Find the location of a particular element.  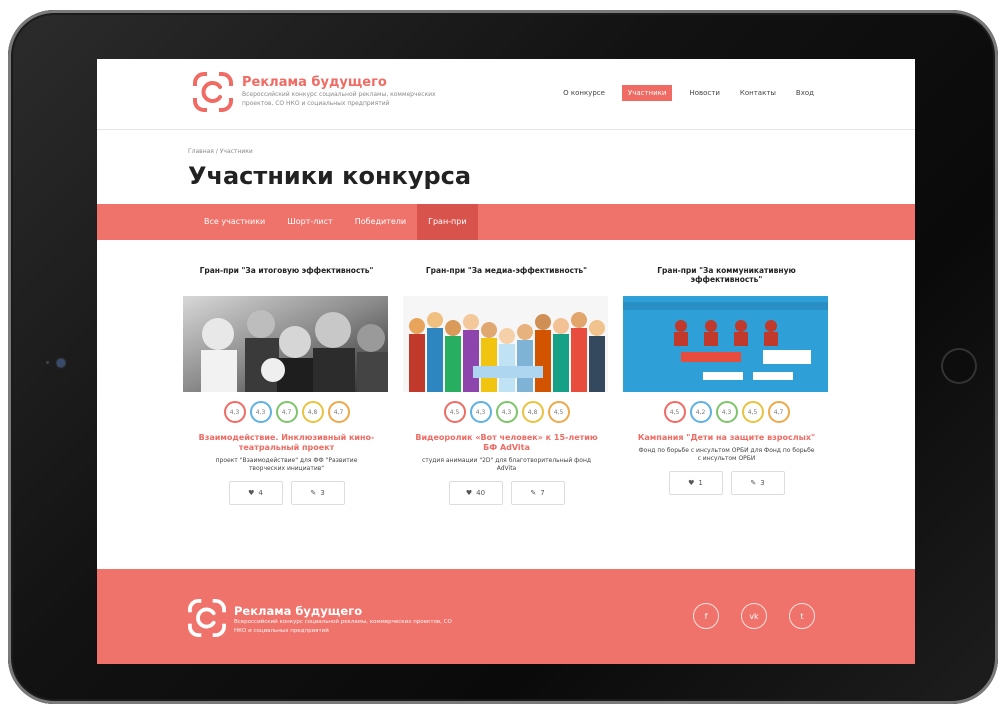

footer-logo-title: Реклама будущего is located at coordinates (298, 611).